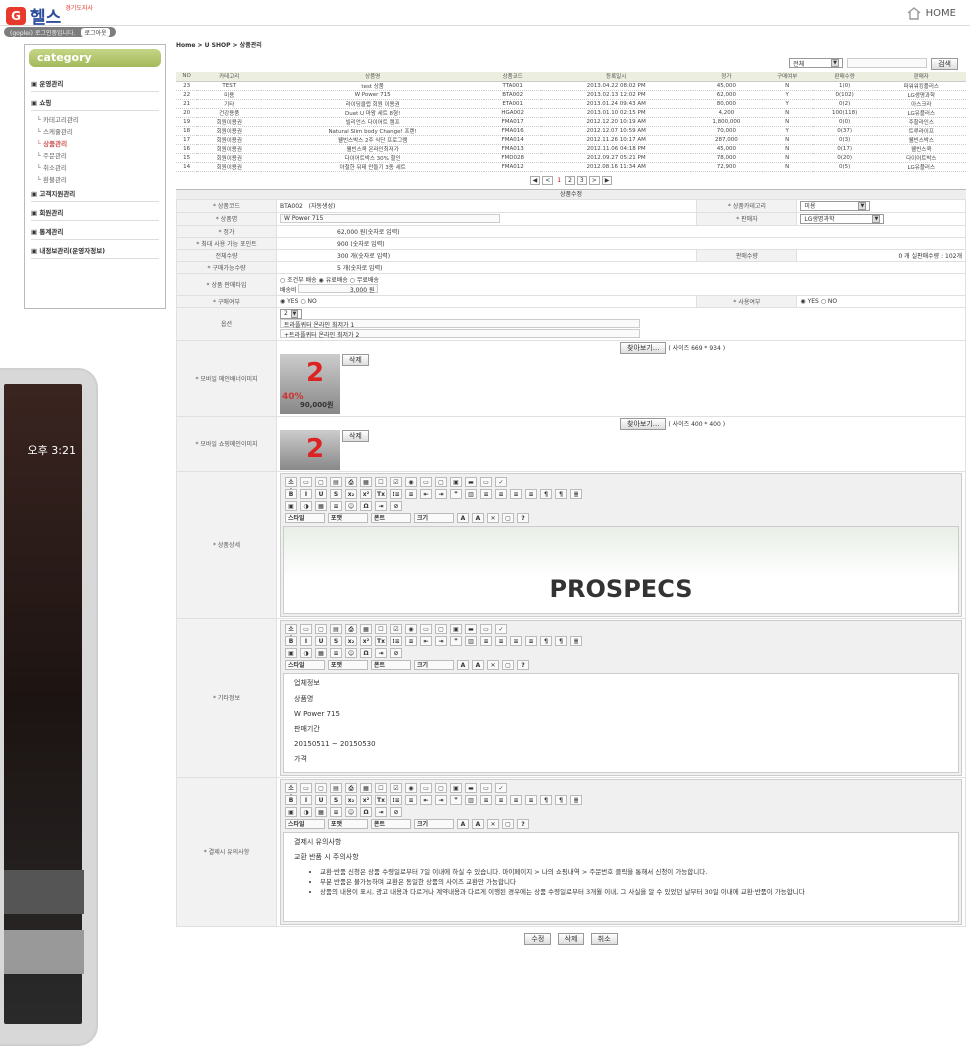 The height and width of the screenshot is (1046, 970). I want to click on toolbar-button: 폰트, so click(391, 823).